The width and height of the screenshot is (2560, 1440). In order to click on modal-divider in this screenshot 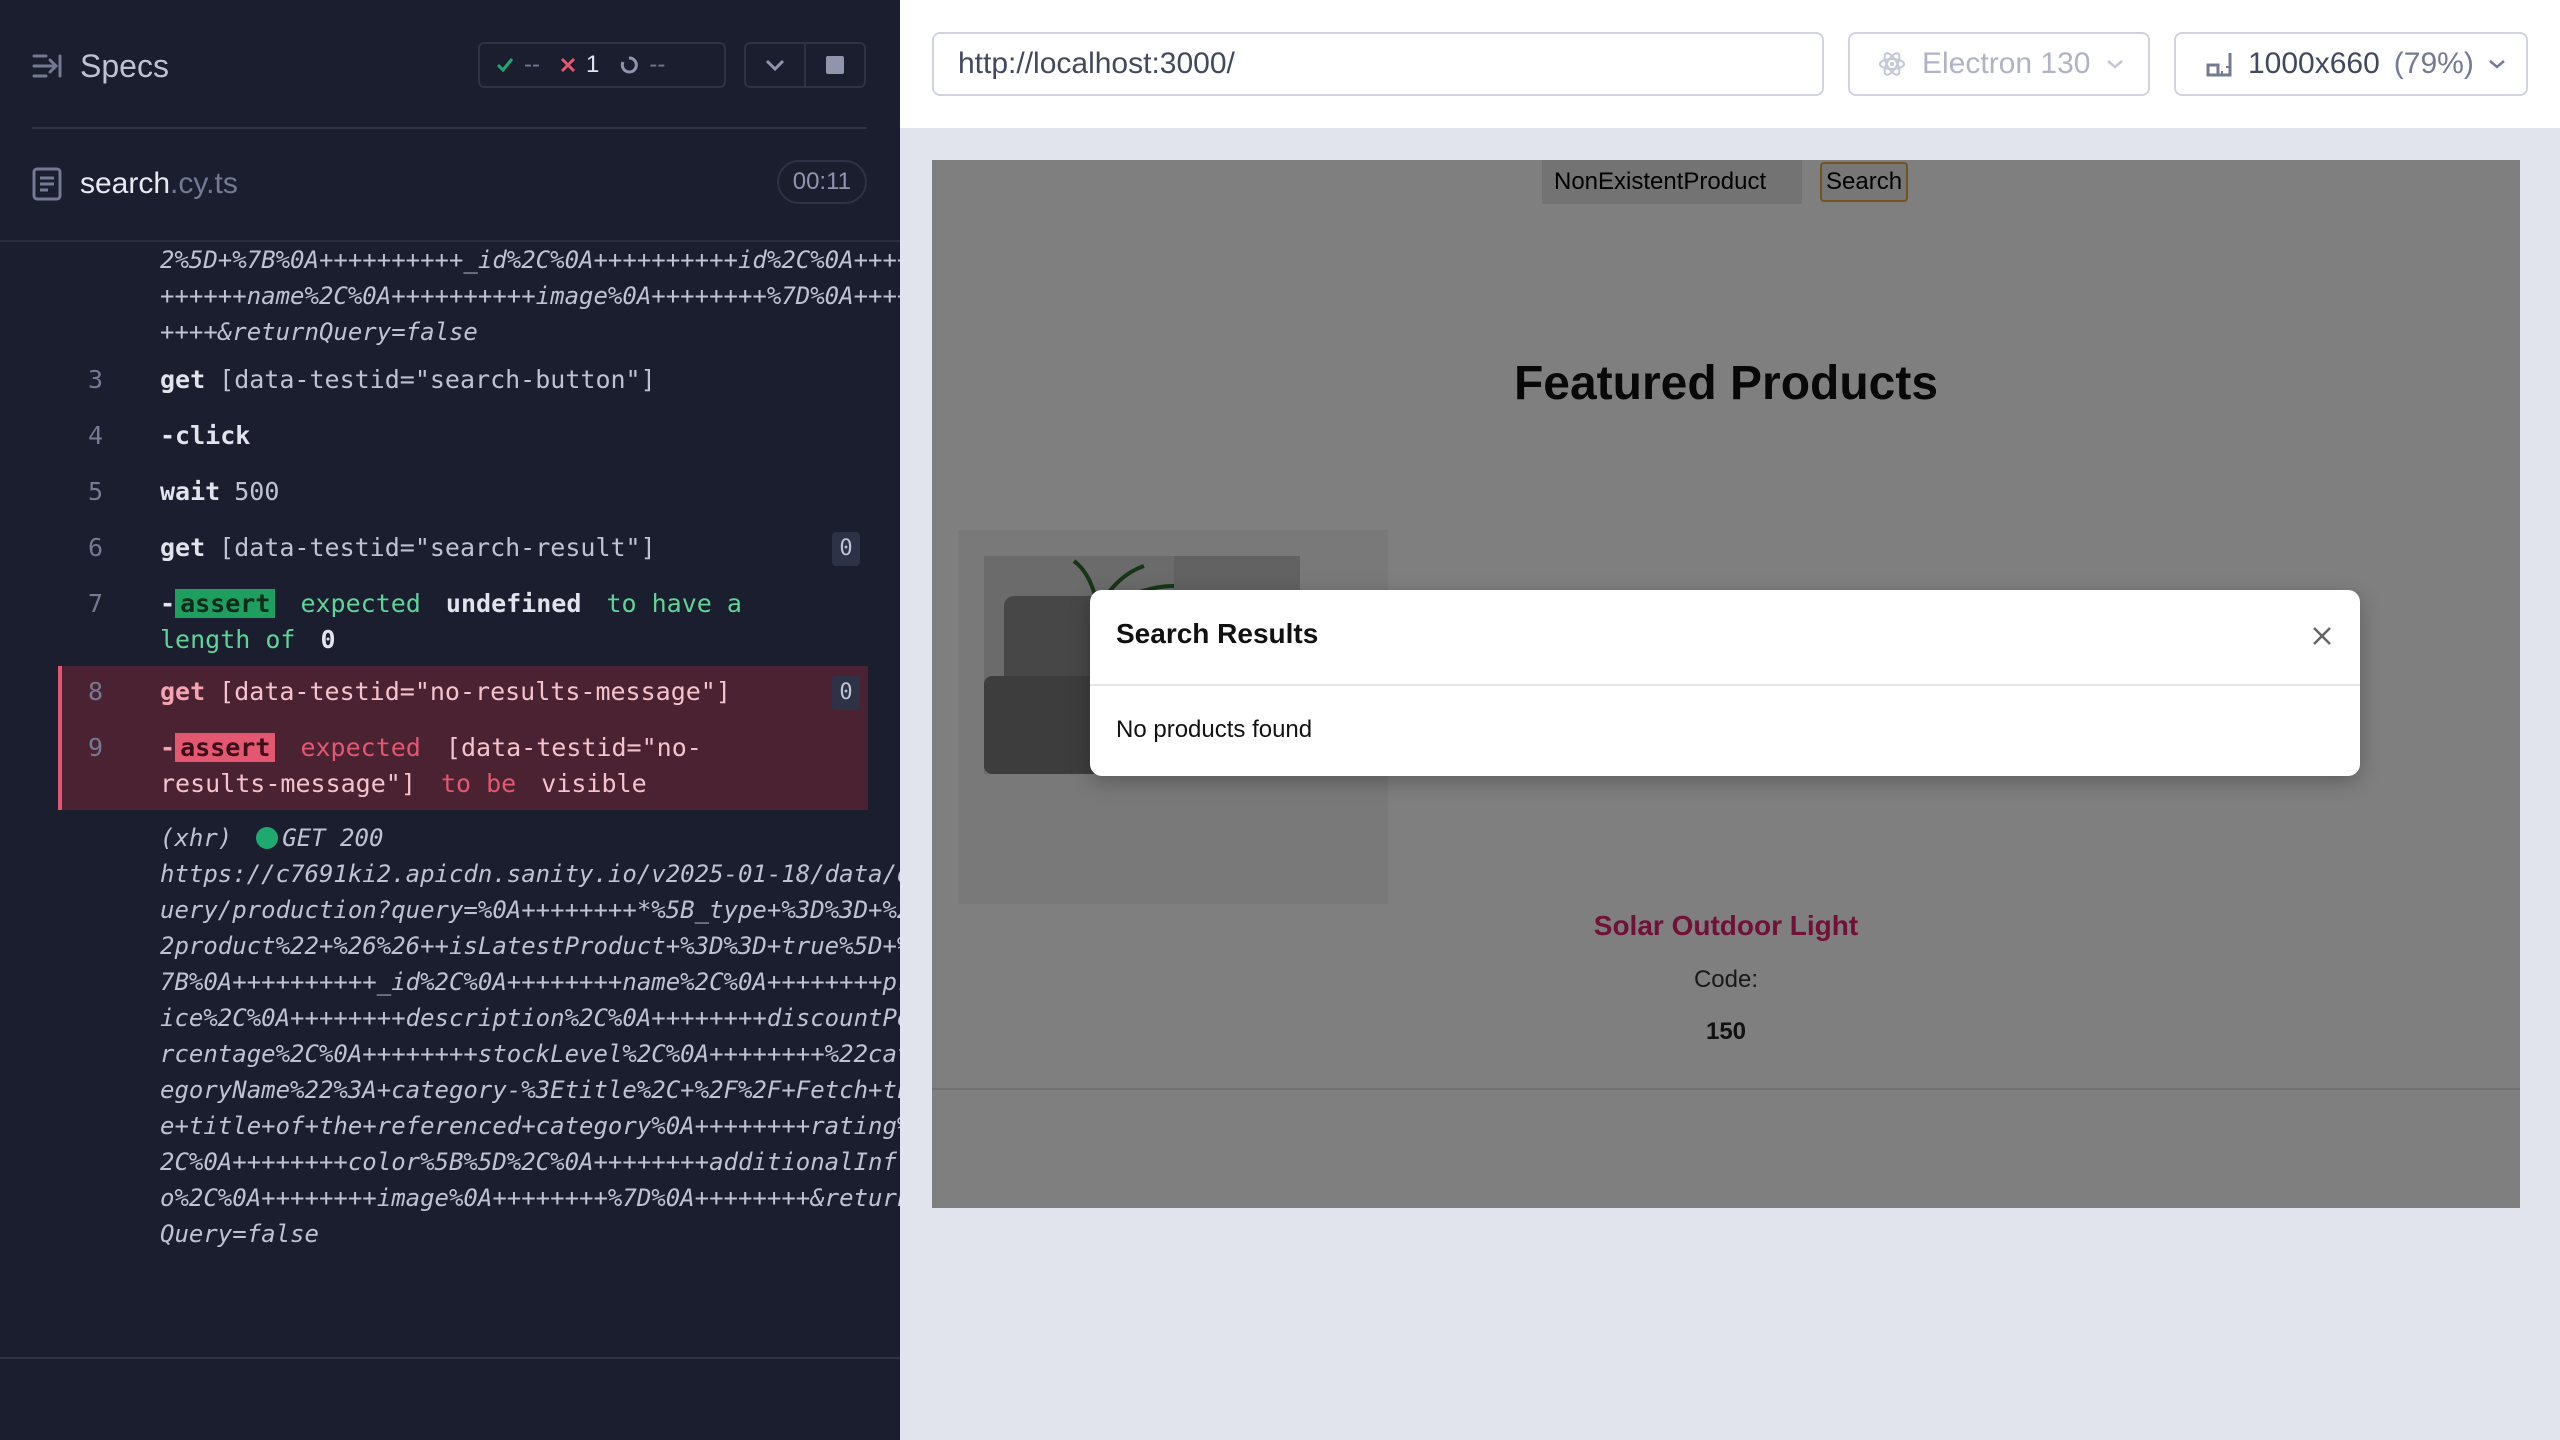, I will do `click(1725, 685)`.